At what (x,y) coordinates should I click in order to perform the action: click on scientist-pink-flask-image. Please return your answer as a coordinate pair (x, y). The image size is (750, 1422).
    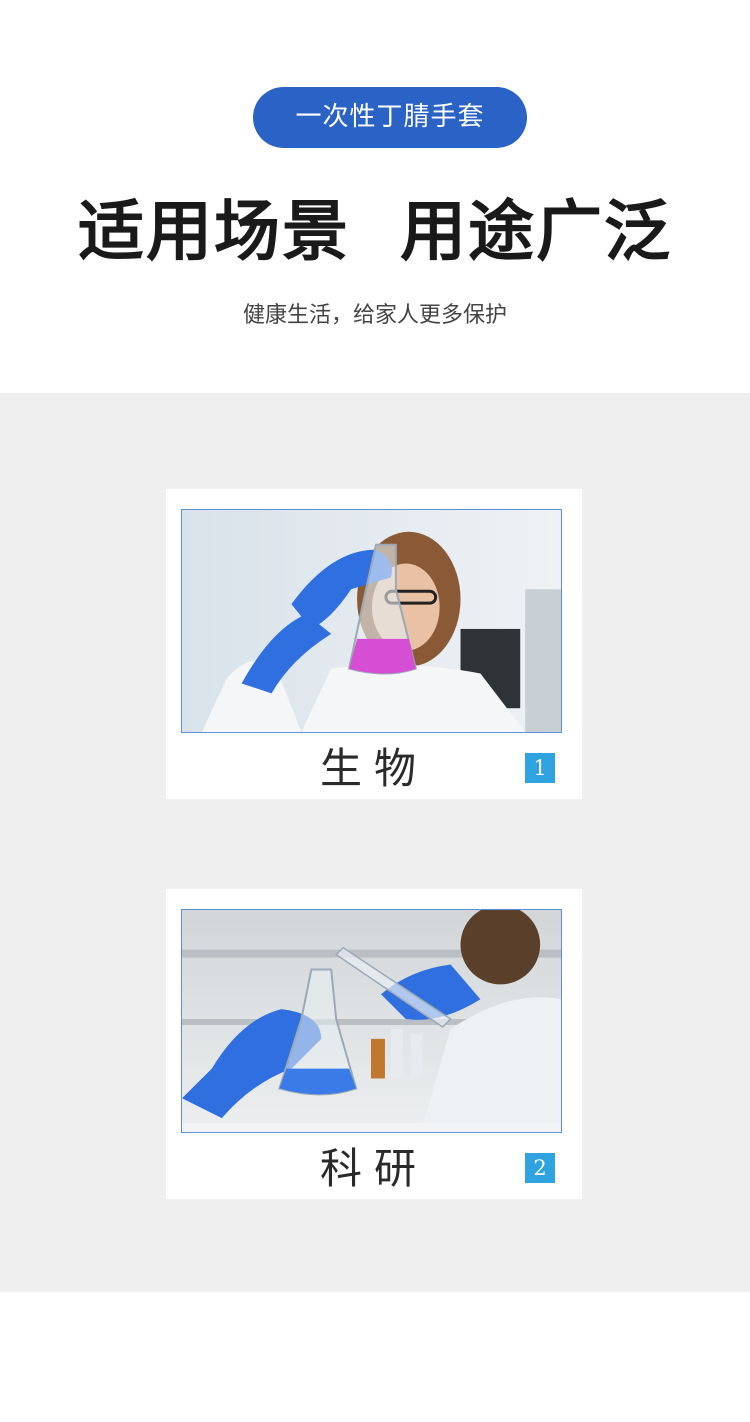
    Looking at the image, I should click on (371, 621).